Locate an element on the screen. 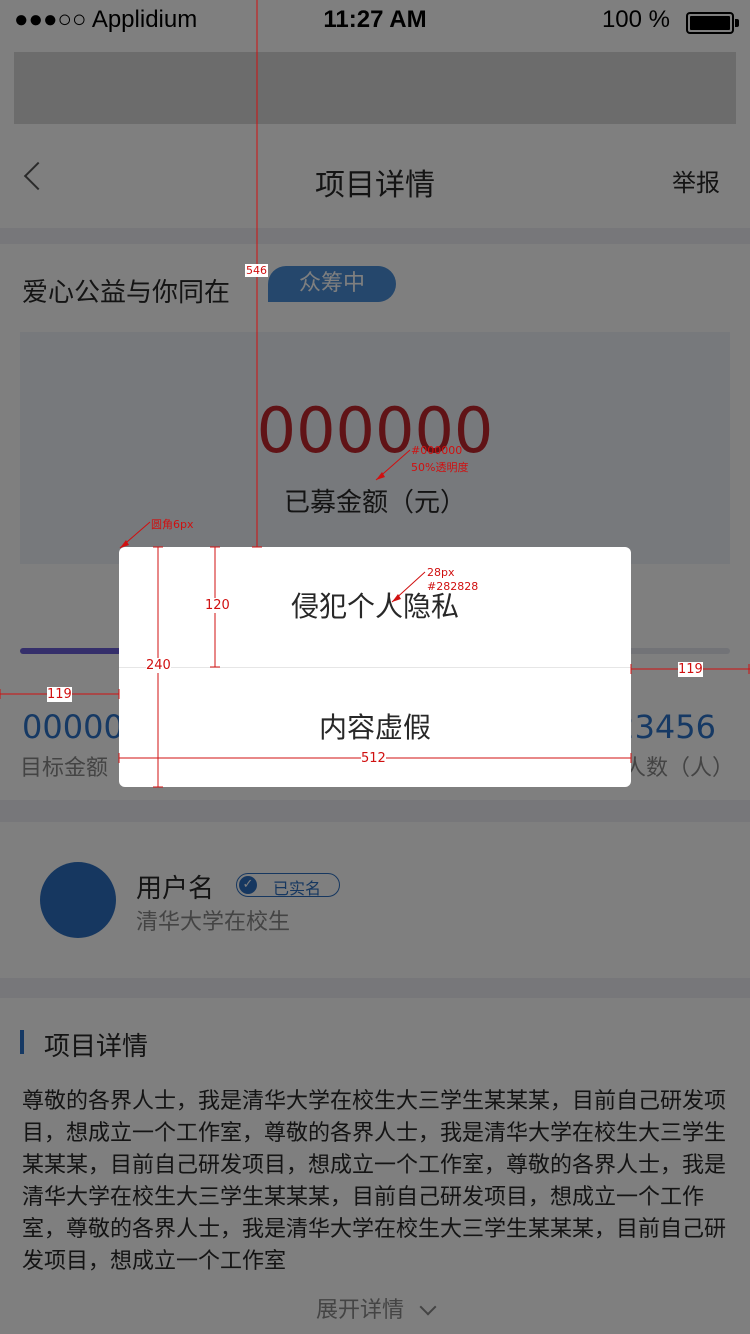  annotation-label: #282828 is located at coordinates (453, 586).